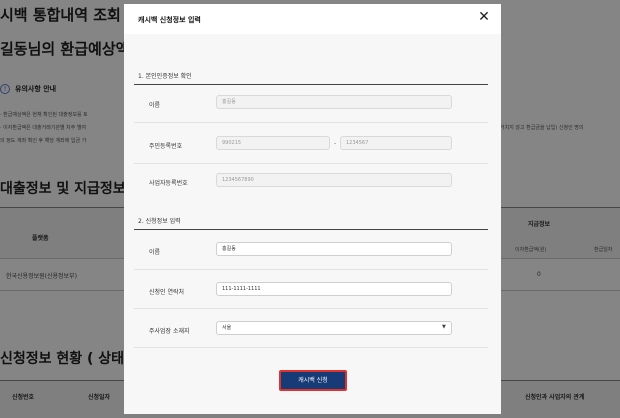 This screenshot has width=620, height=418. Describe the element at coordinates (444, 327) in the screenshot. I see `chevron-down-icon: ▼` at that location.